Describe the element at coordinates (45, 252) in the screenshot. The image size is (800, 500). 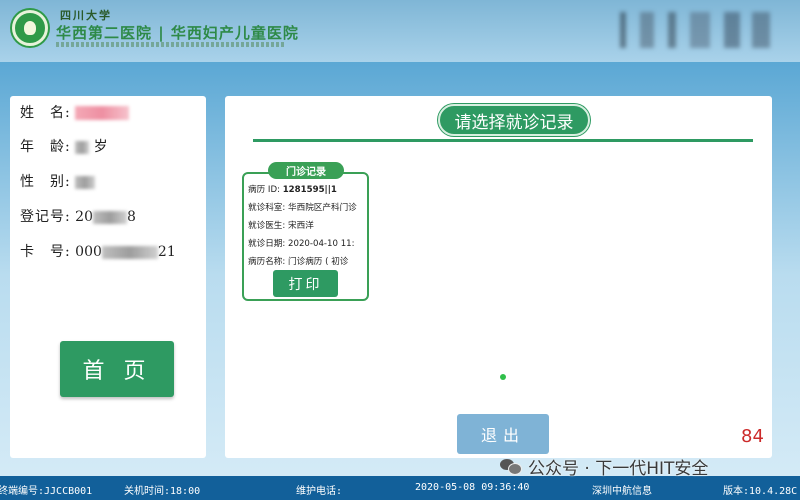
I see `card-label: 卡 号:` at that location.